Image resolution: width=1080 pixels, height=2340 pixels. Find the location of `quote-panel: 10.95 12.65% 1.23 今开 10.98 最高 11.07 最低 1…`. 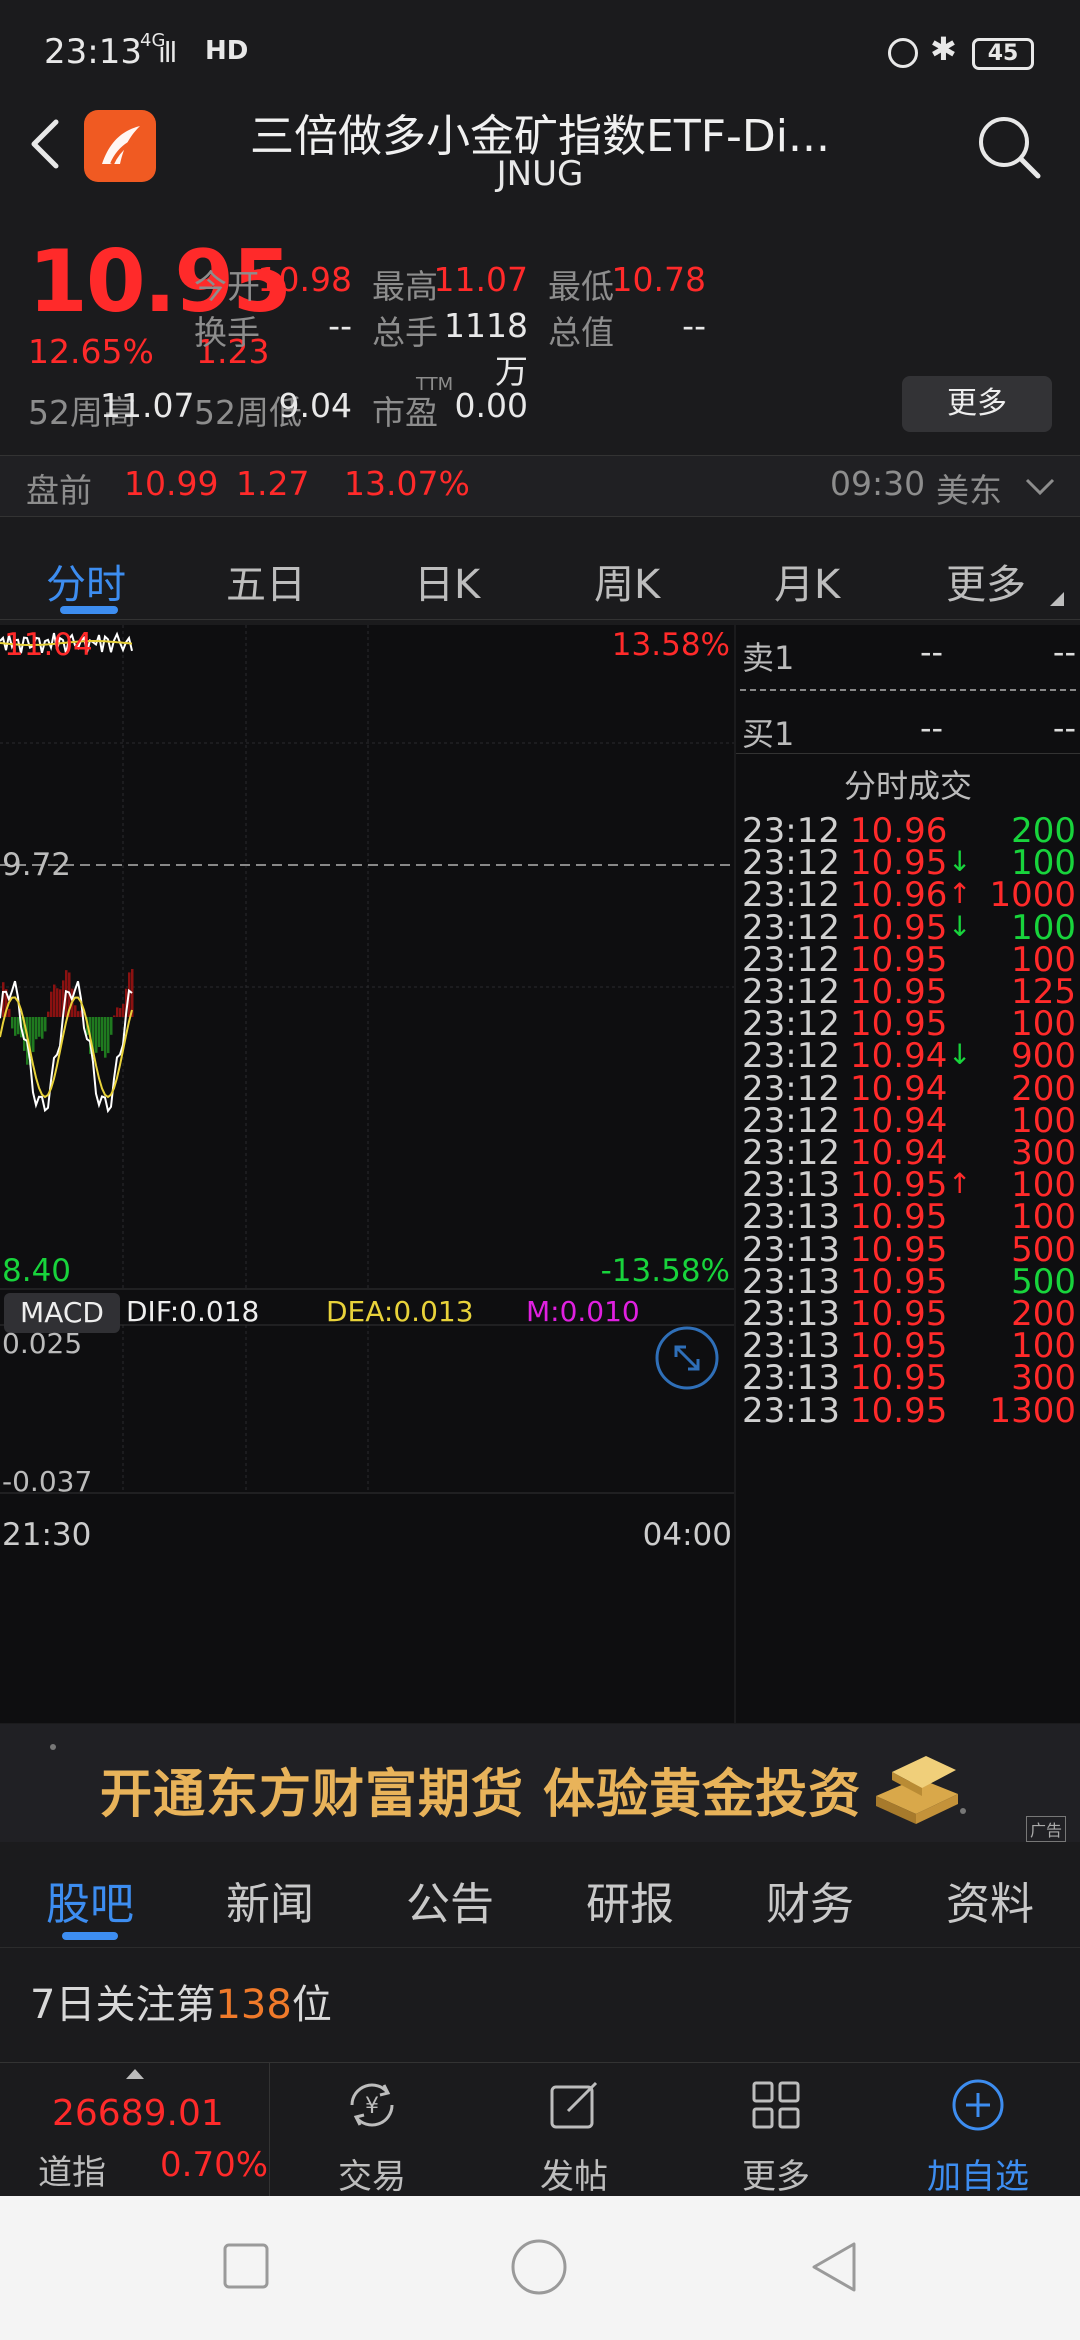

quote-panel: 10.95 12.65% 1.23 今开 10.98 最高 11.07 最低 1… is located at coordinates (540, 332).